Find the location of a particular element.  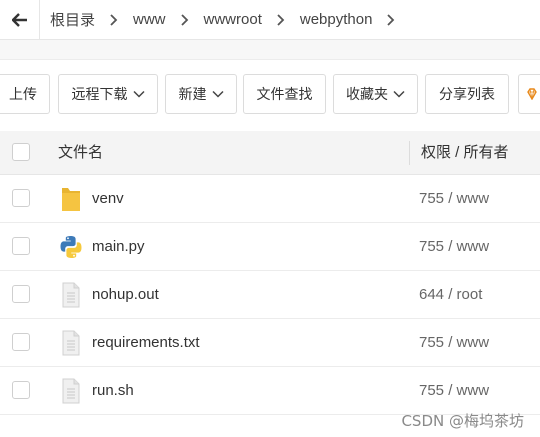

table-row: main.py 755 / www is located at coordinates (270, 247).